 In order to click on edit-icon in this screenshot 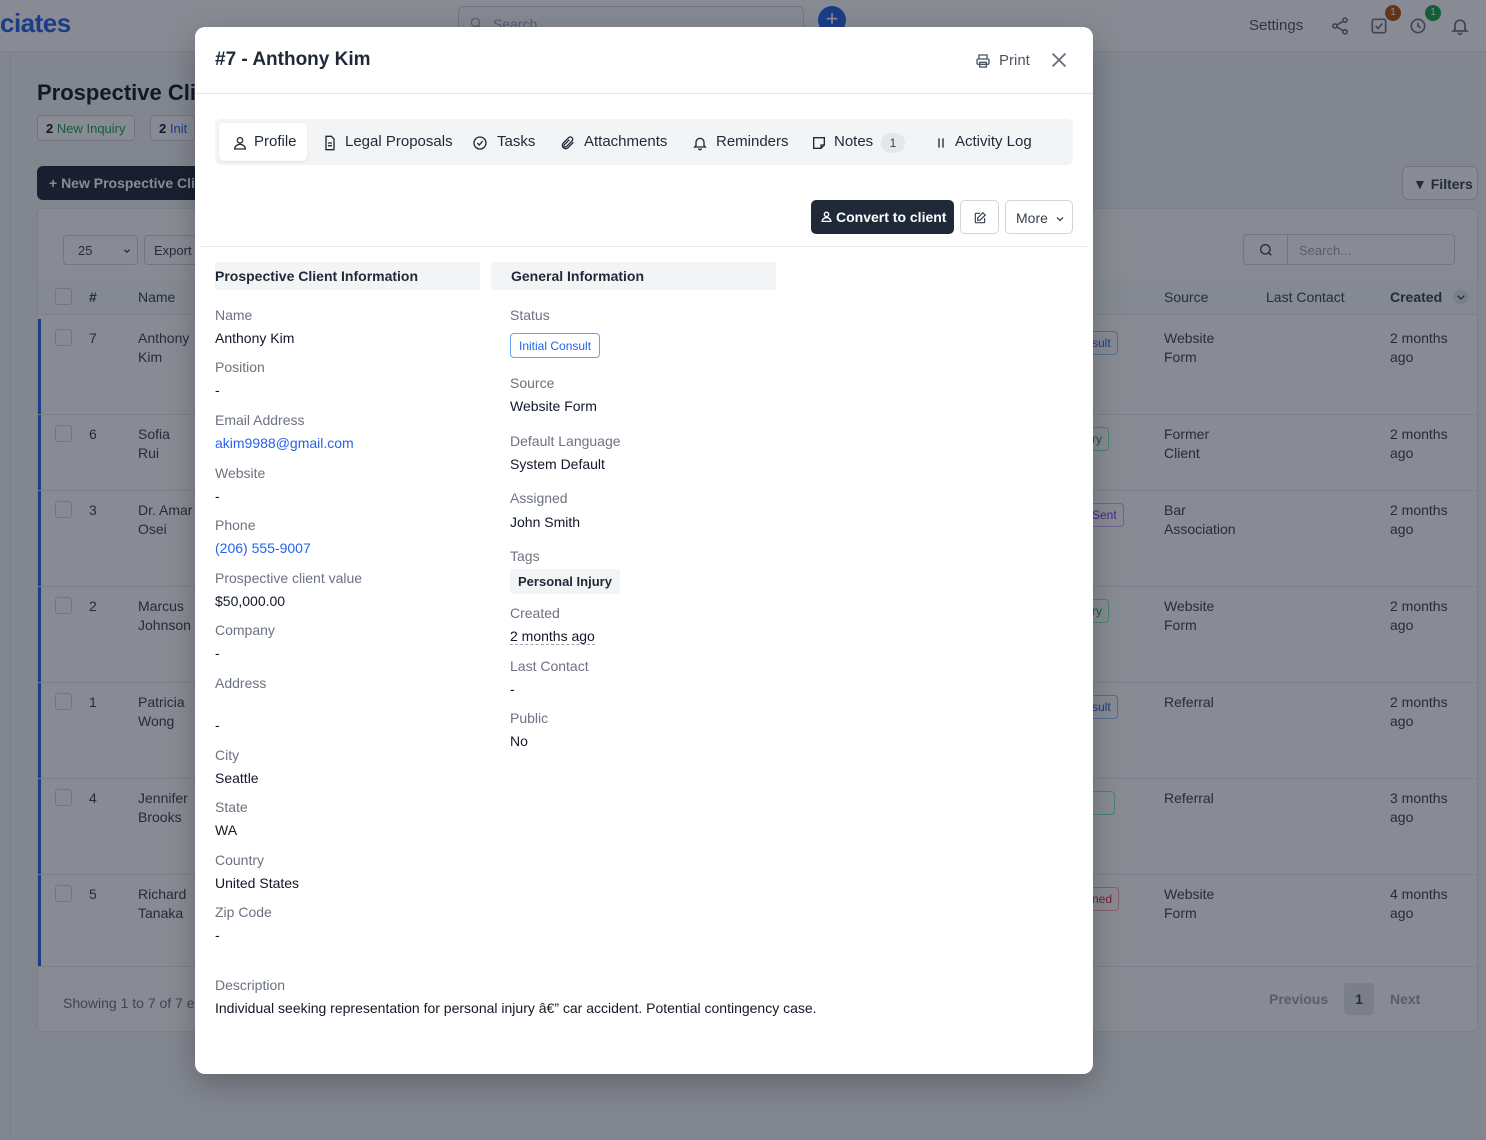, I will do `click(980, 217)`.